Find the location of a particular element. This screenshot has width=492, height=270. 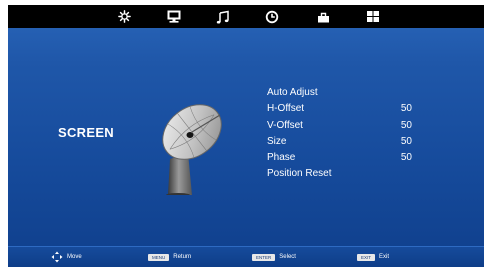

exit-hint: EXIT Exit is located at coordinates (373, 257).